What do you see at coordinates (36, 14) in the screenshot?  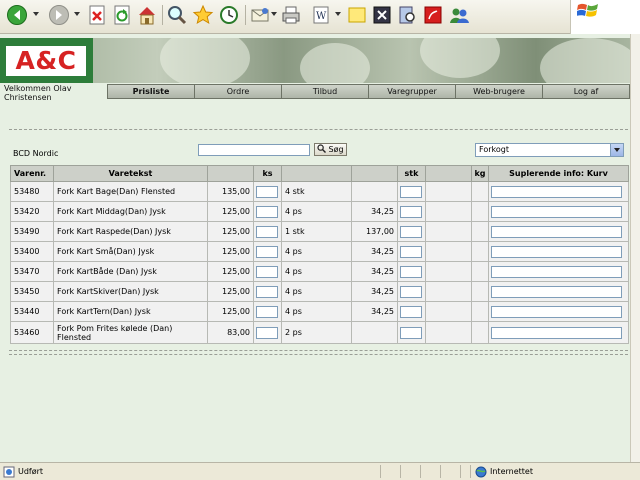 I see `back-dropdown-icon` at bounding box center [36, 14].